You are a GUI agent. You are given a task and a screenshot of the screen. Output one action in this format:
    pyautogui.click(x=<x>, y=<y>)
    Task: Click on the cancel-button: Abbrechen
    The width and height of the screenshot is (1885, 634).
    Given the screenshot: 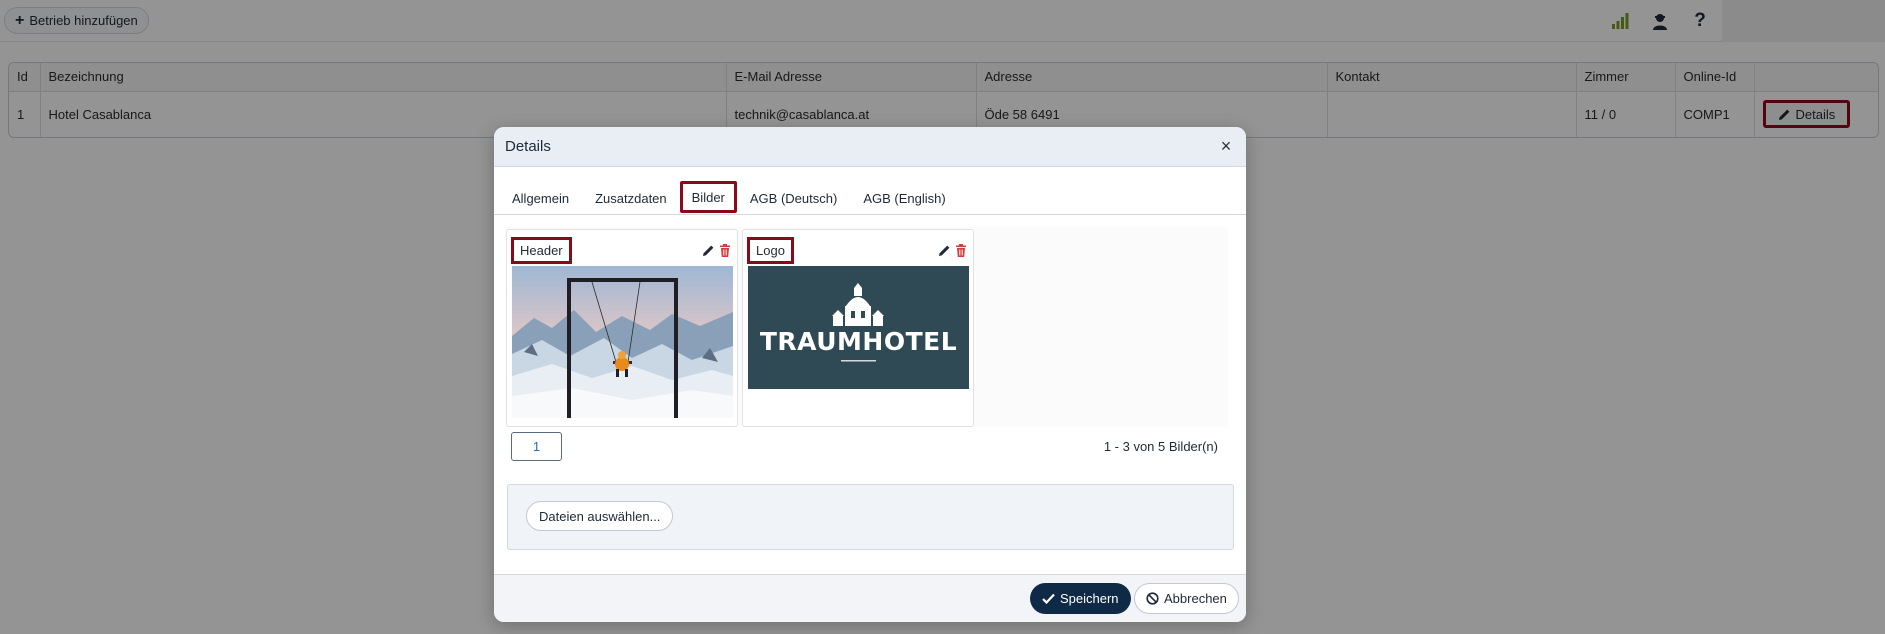 What is the action you would take?
    pyautogui.click(x=1186, y=598)
    